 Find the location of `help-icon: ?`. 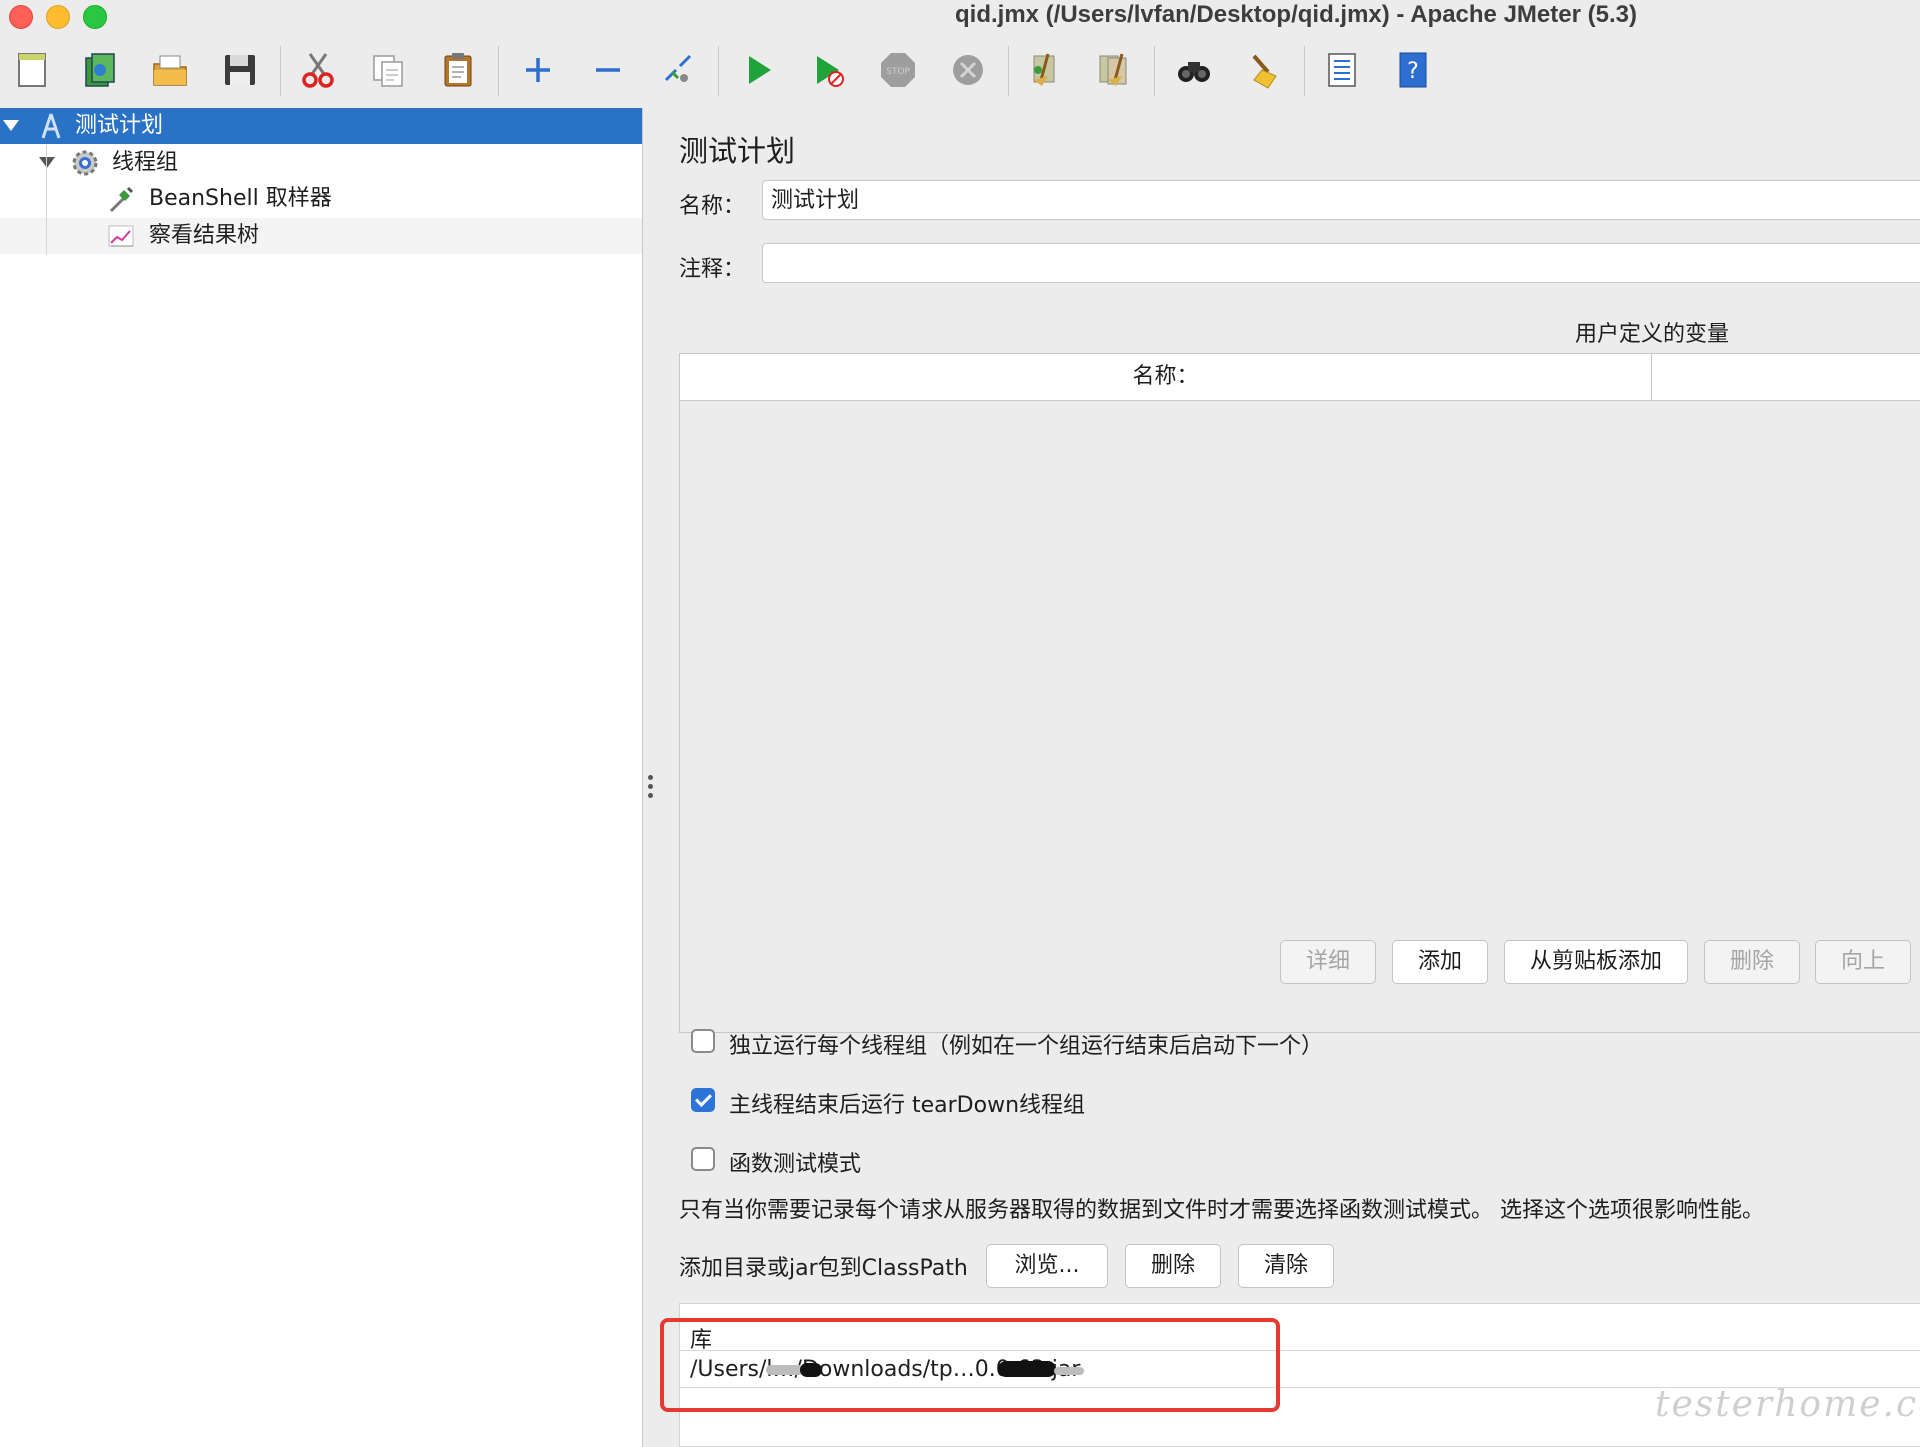

help-icon: ? is located at coordinates (1412, 70).